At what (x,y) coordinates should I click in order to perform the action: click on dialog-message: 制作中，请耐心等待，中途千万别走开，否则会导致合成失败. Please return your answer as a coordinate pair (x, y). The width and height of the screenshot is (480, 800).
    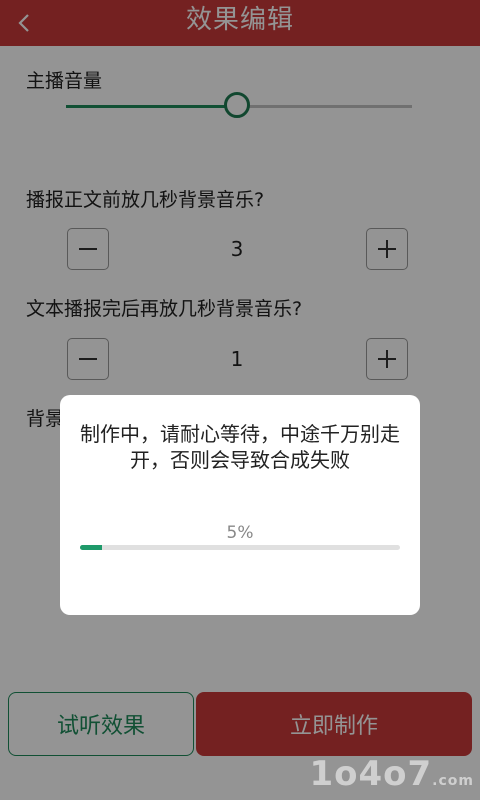
    Looking at the image, I should click on (240, 447).